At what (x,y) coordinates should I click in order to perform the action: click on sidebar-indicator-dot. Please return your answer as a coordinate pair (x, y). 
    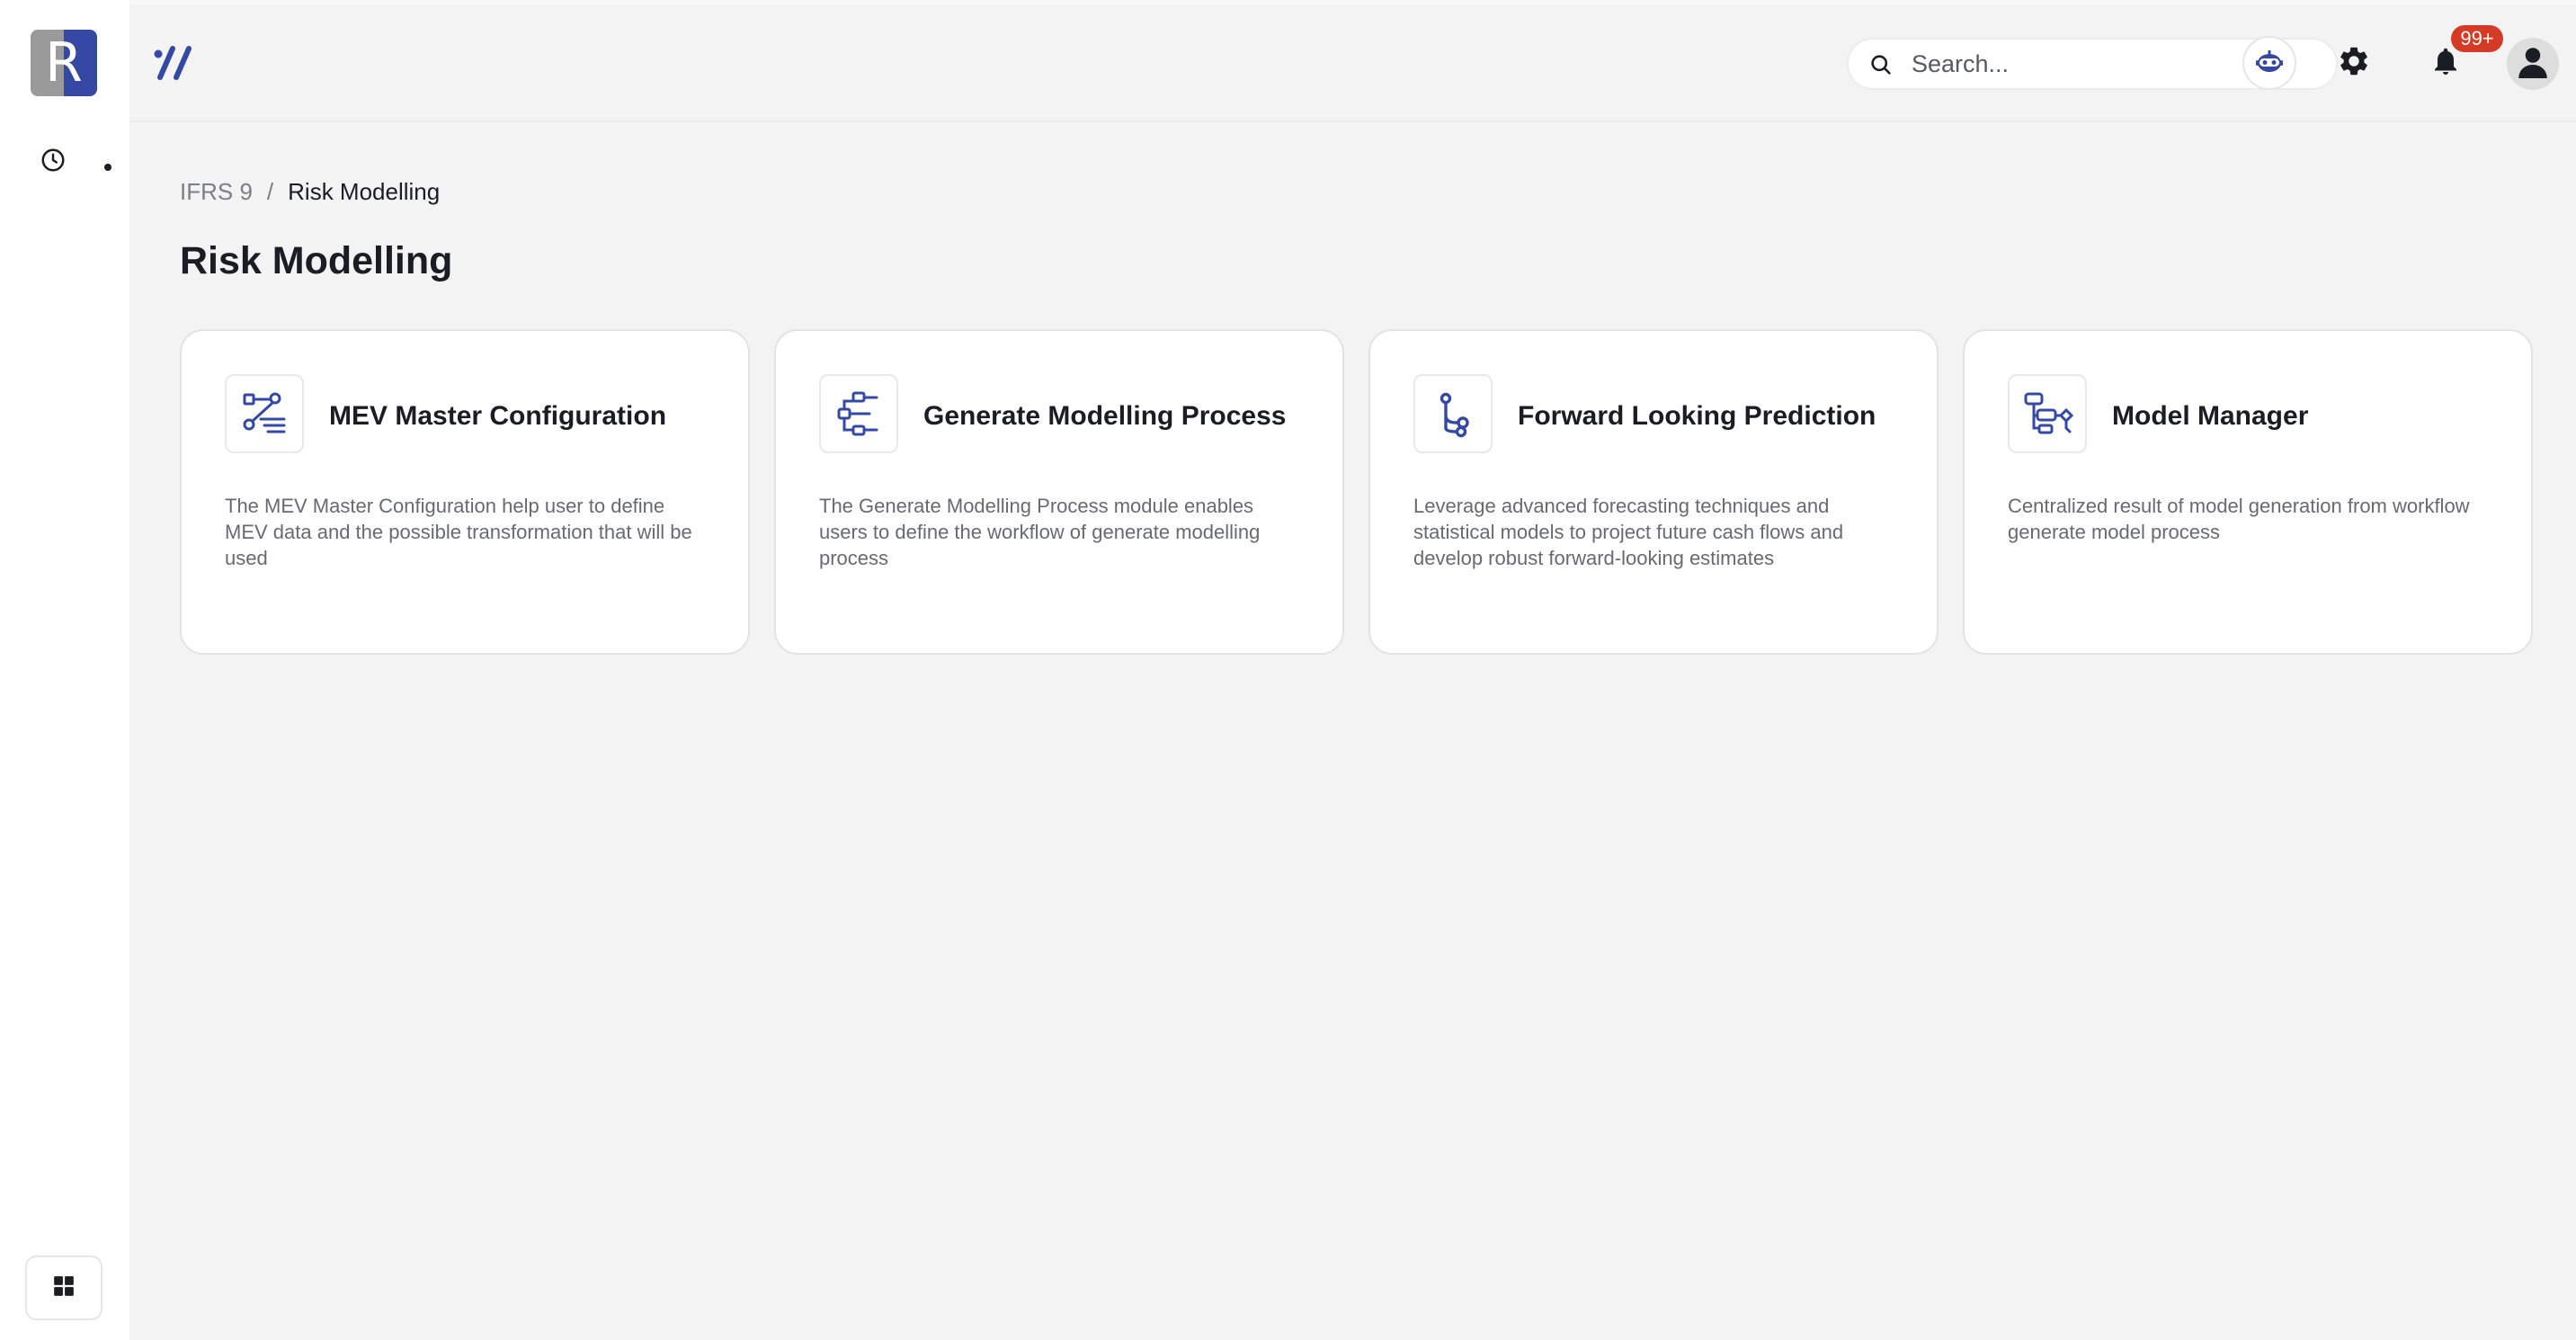
    Looking at the image, I should click on (108, 167).